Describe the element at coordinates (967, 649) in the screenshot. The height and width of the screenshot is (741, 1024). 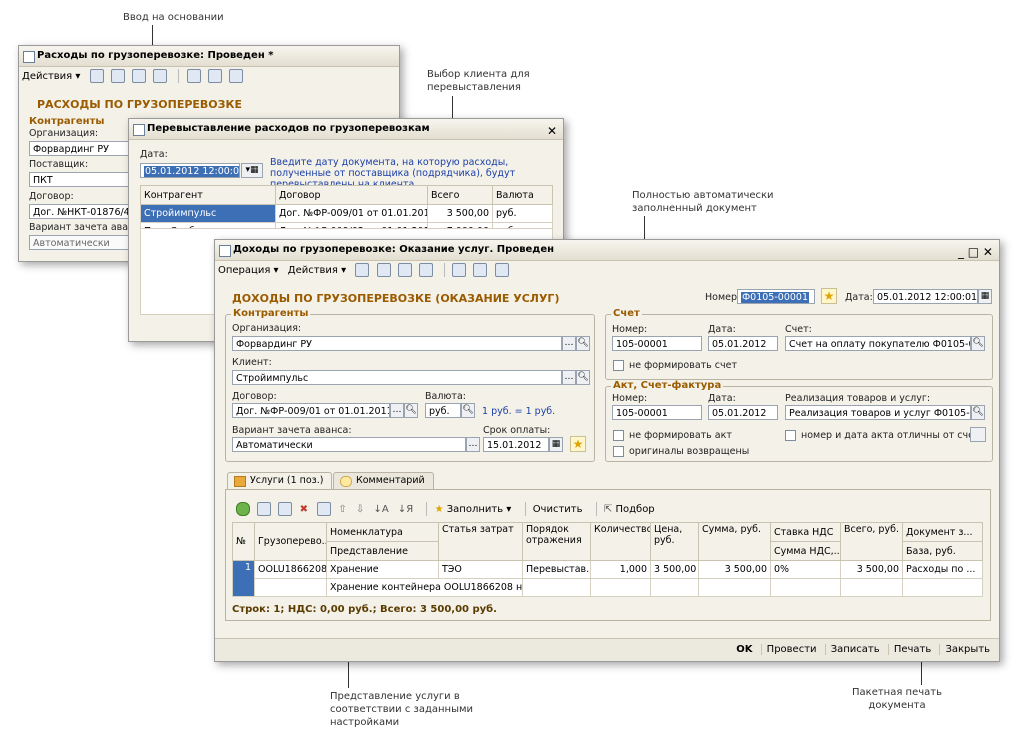
I see `close-button: Закрыть` at that location.